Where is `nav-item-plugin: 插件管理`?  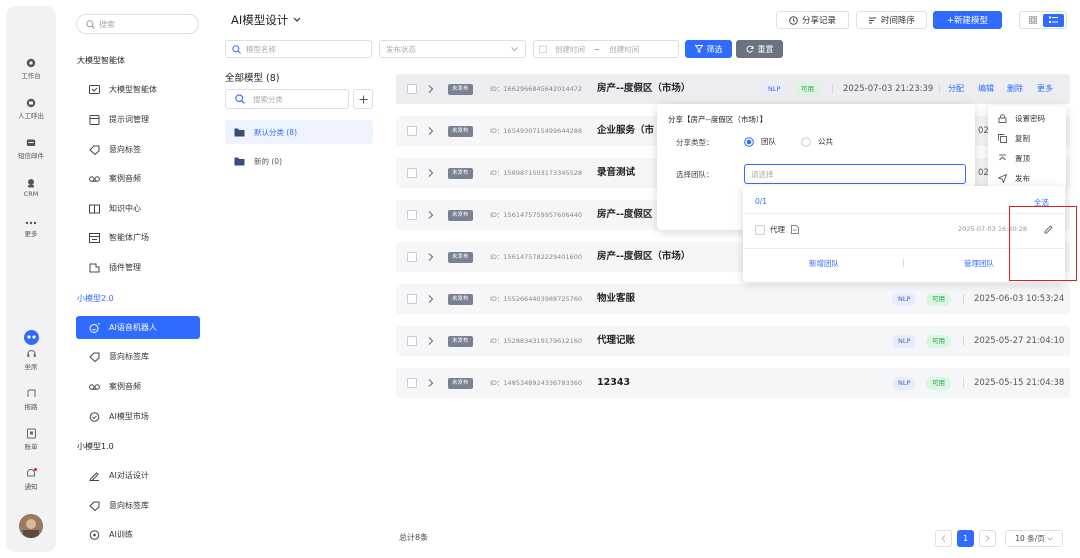
nav-item-plugin: 插件管理 is located at coordinates (138, 267).